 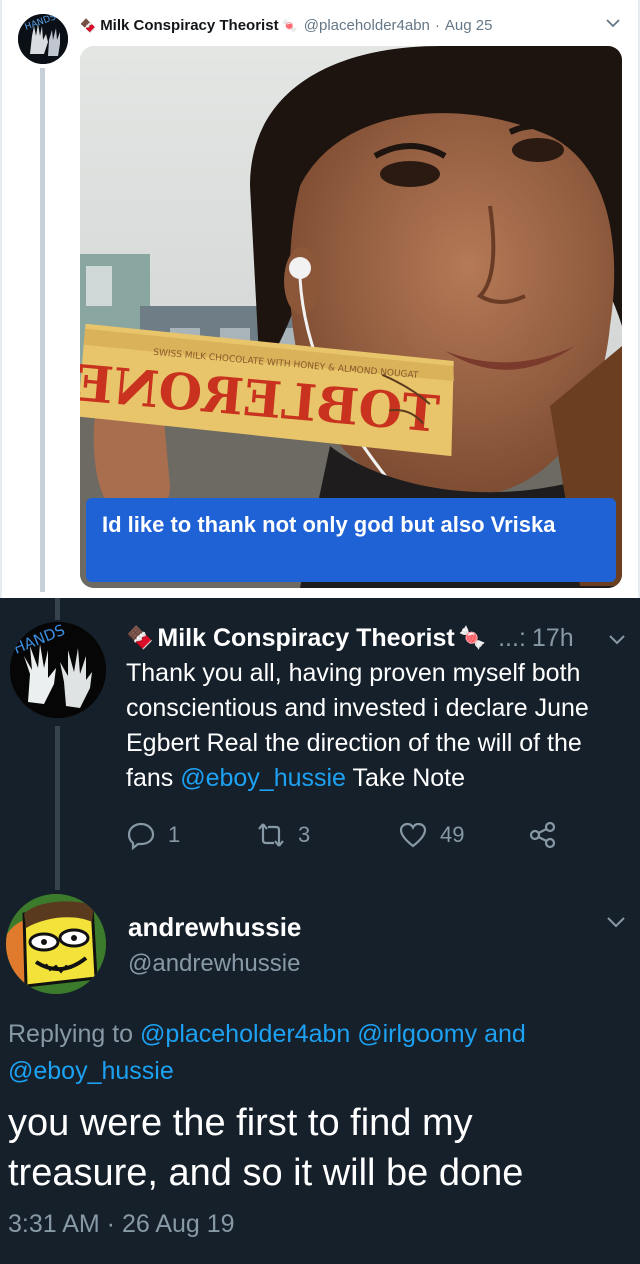 What do you see at coordinates (71, 1034) in the screenshot?
I see `replying-label: Replying to` at bounding box center [71, 1034].